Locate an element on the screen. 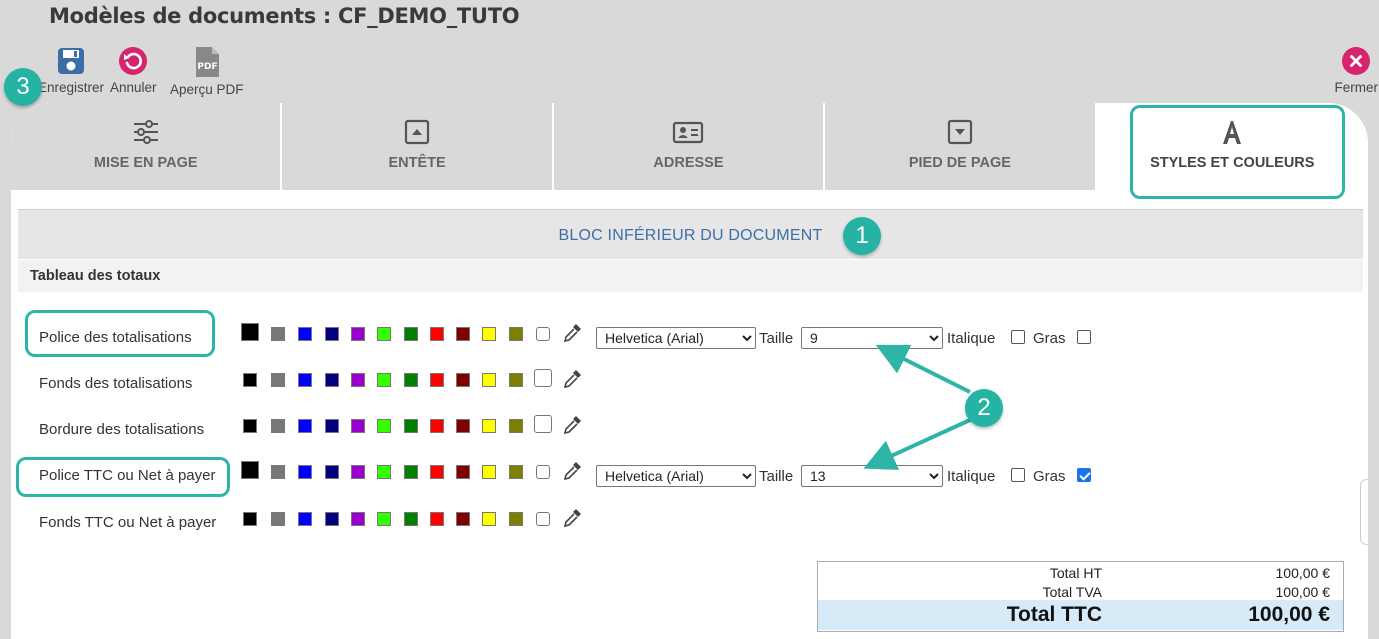 This screenshot has height=639, width=1379. section-header: BLOC INFÉRIEUR DU DOCUMENT is located at coordinates (690, 234).